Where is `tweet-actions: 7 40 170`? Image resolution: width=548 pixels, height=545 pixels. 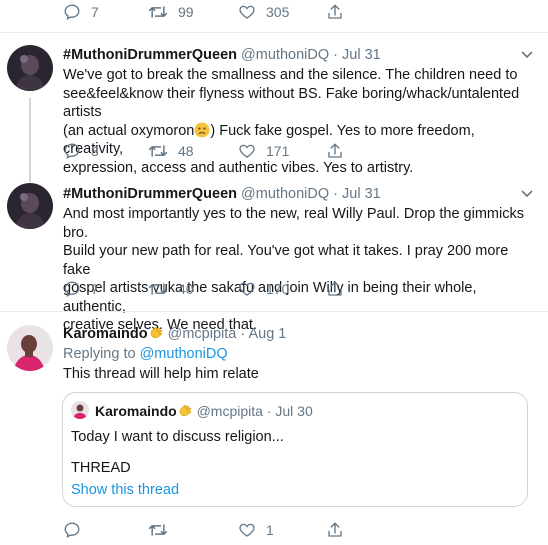 tweet-actions: 7 40 170 is located at coordinates (213, 289).